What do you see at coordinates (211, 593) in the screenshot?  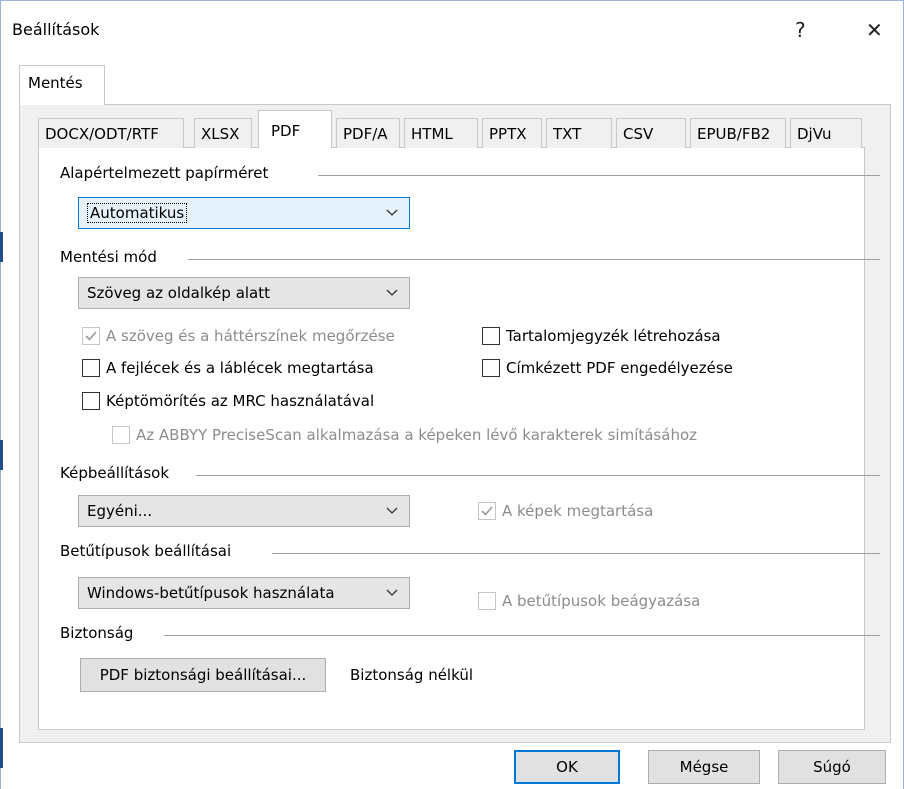 I see `font-settings-value: Windows-betűtípusok használata` at bounding box center [211, 593].